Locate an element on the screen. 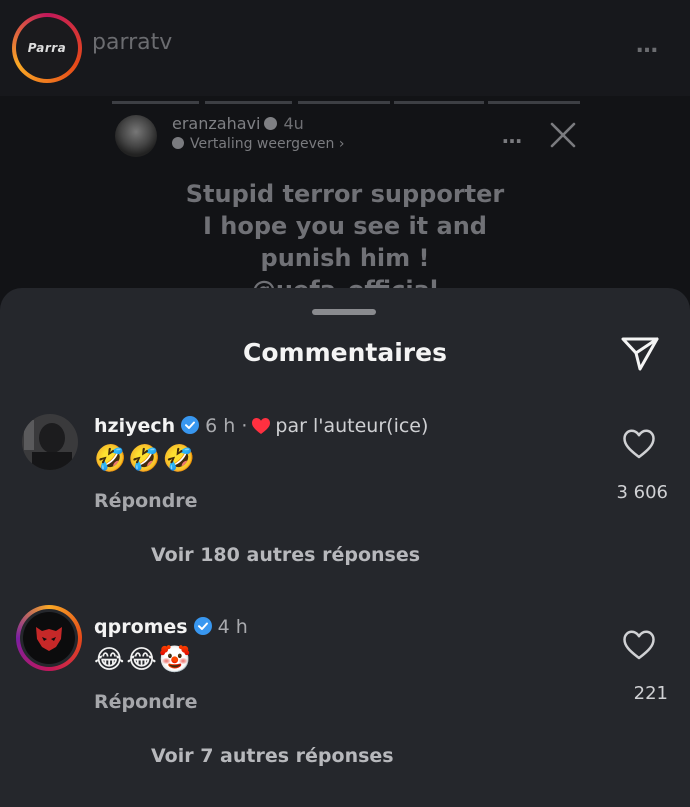 Image resolution: width=690 pixels, height=807 pixels. chevron-right-icon: › is located at coordinates (341, 144).